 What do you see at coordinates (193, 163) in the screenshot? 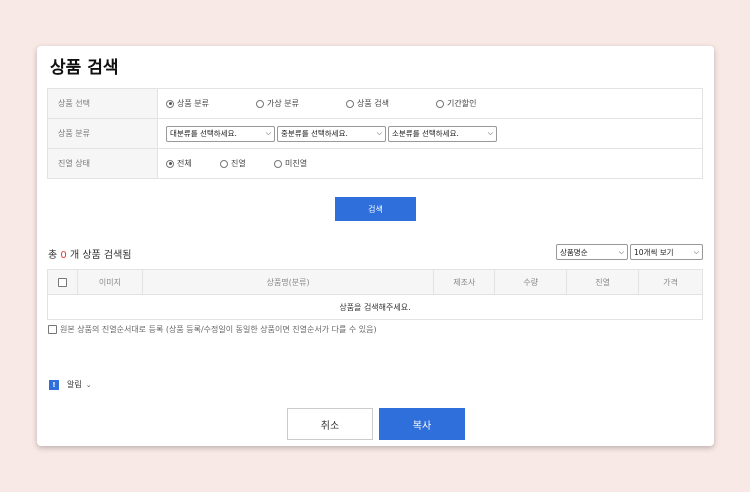
I see `radio-display-all: 전체` at bounding box center [193, 163].